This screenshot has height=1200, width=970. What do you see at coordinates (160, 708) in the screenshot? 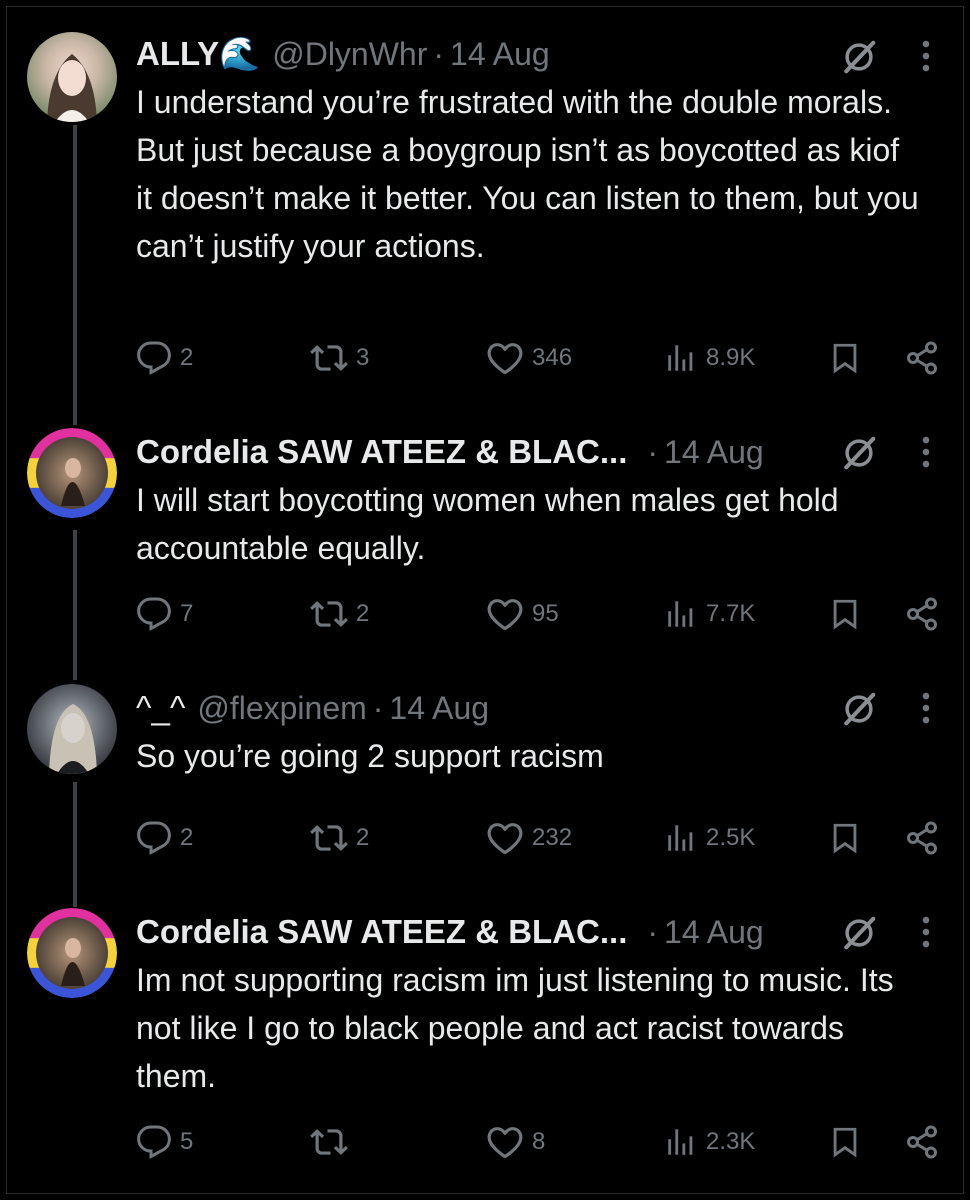
I see `display-name: ^_^` at bounding box center [160, 708].